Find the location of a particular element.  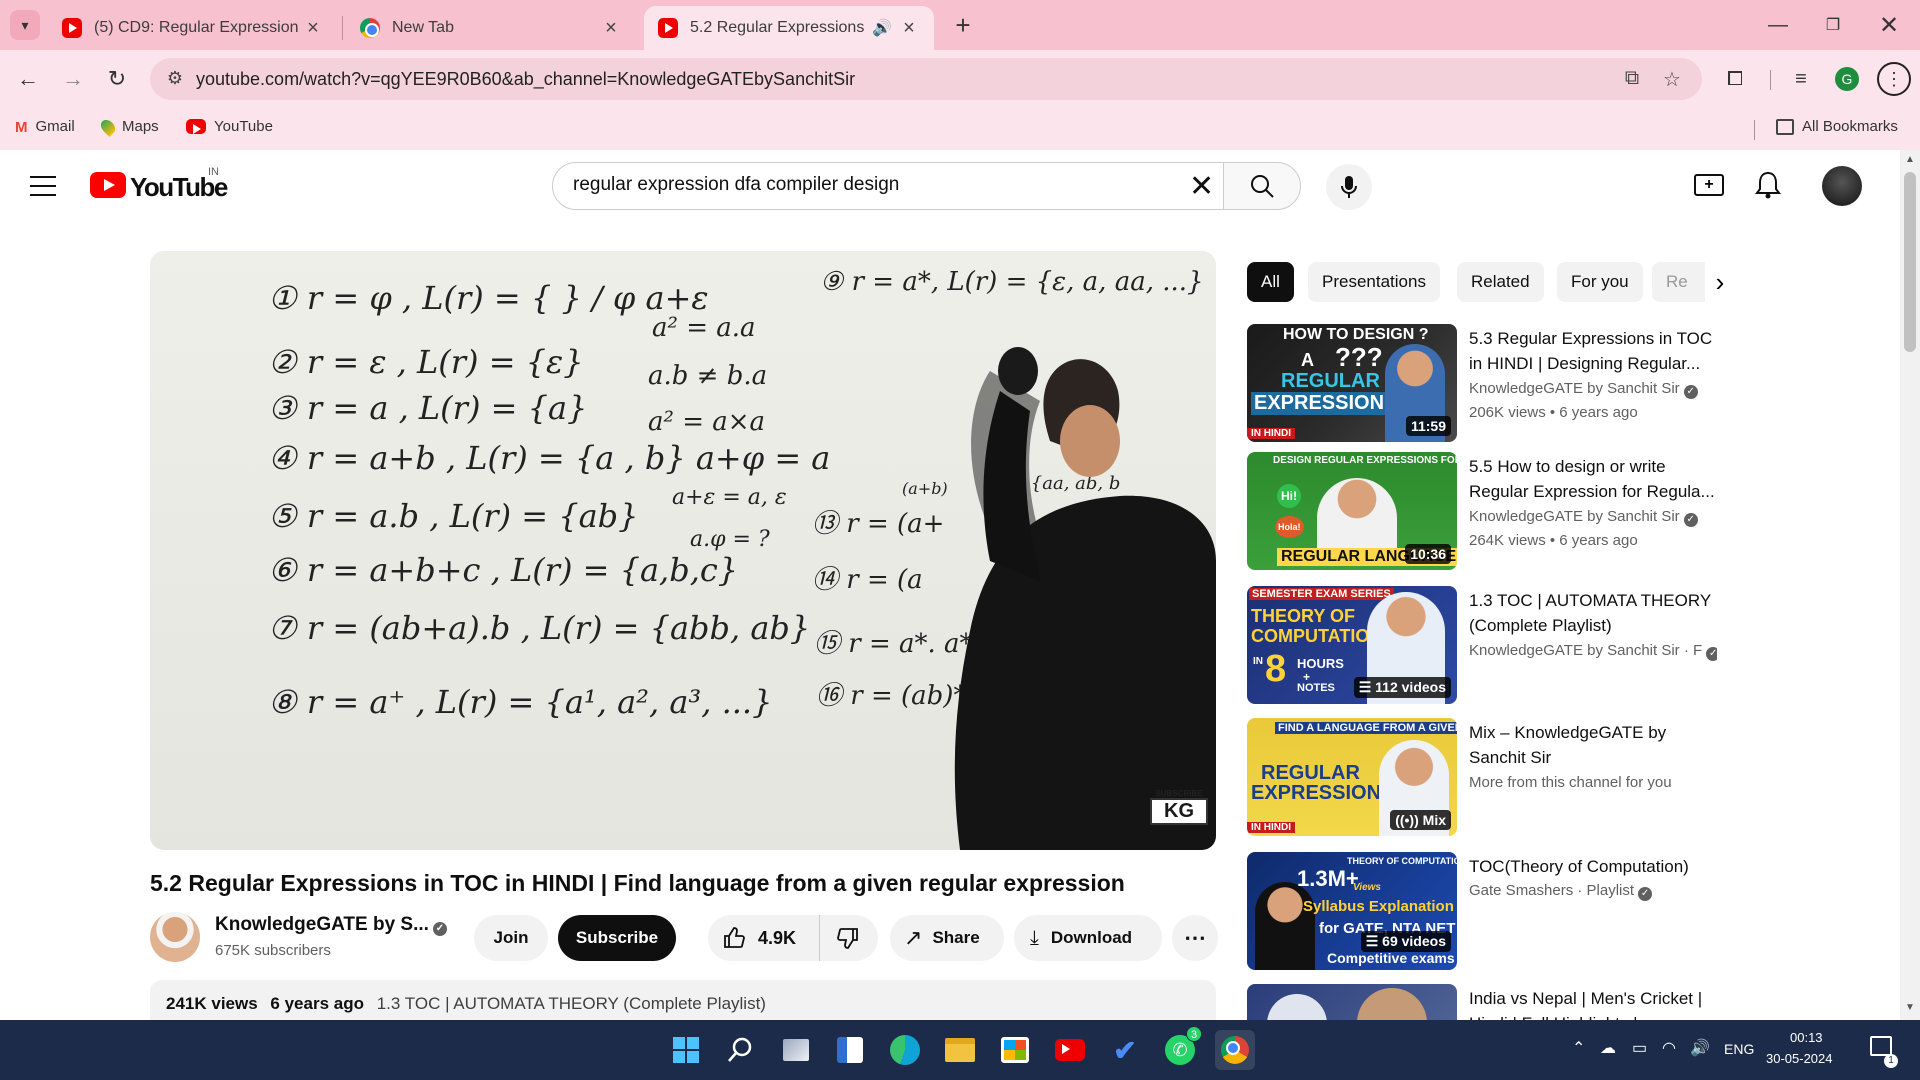

youtube-app-button is located at coordinates (1070, 1050).